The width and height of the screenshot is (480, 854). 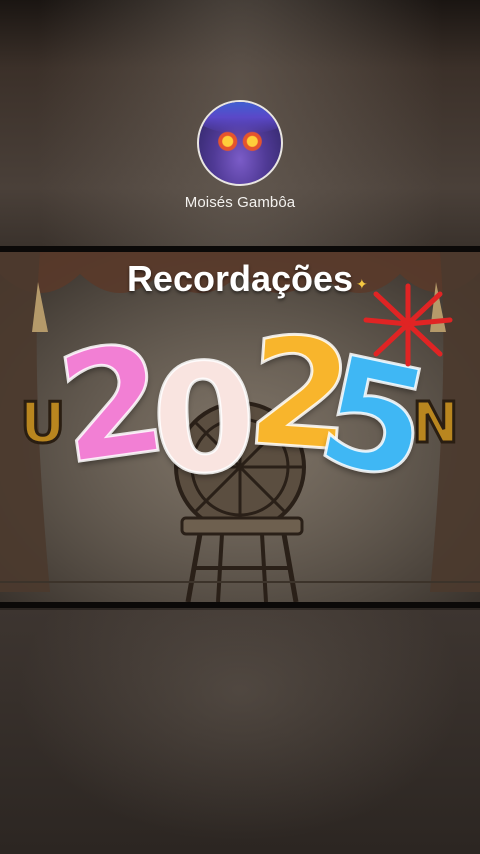 I want to click on firework-icon, so click(x=408, y=325).